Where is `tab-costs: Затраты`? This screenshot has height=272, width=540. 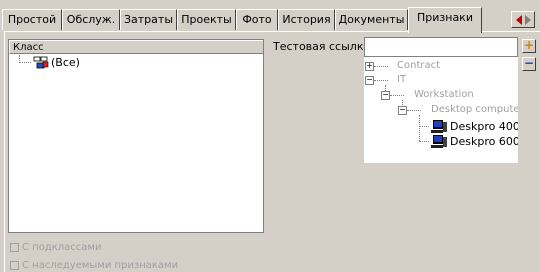
tab-costs: Затраты is located at coordinates (148, 19).